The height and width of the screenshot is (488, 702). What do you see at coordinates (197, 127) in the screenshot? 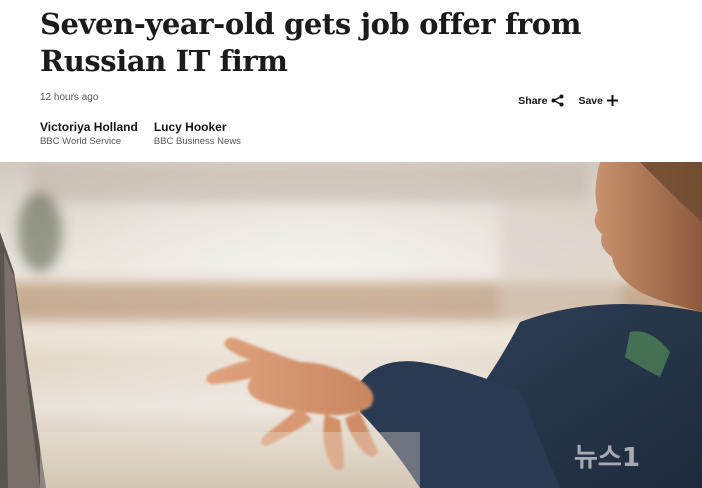
I see `author-name: Lucy Hooker` at bounding box center [197, 127].